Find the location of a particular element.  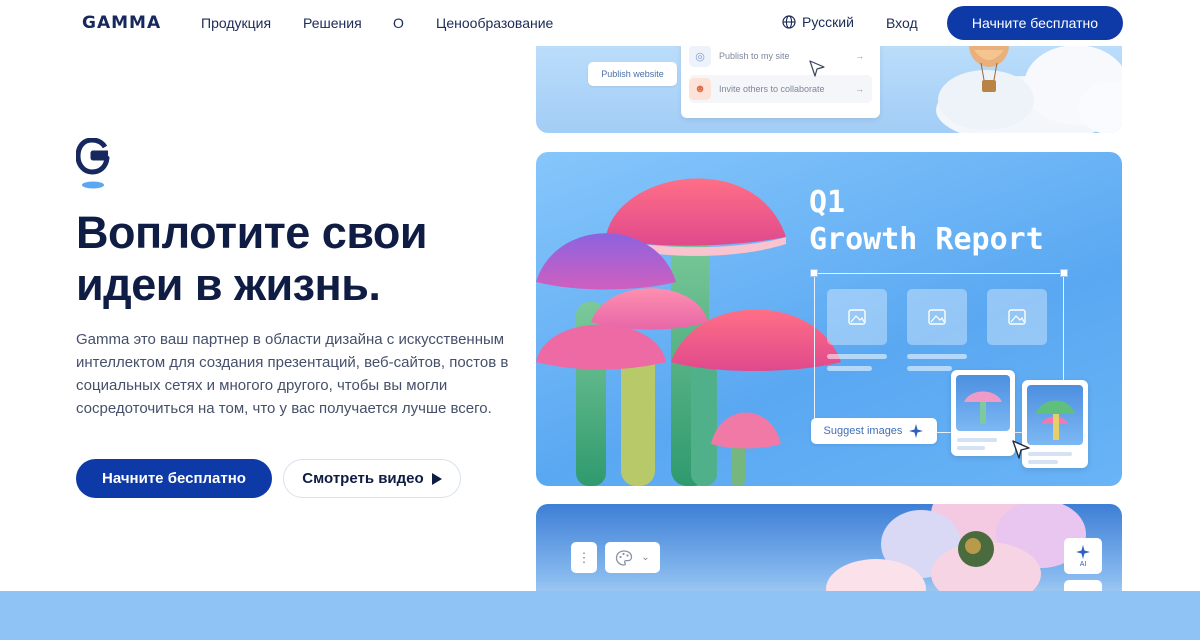

gamma-g-mark-icon is located at coordinates (93, 163).